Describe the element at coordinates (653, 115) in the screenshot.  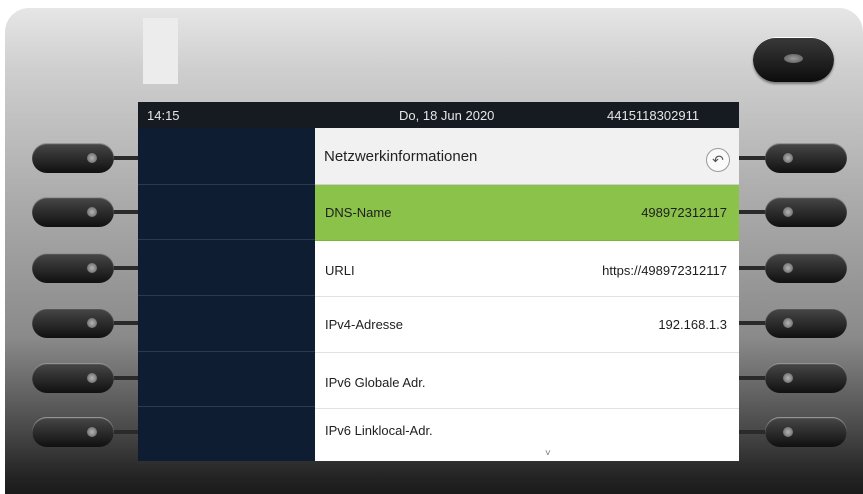
I see `status-phone-number: 4415118302911` at that location.